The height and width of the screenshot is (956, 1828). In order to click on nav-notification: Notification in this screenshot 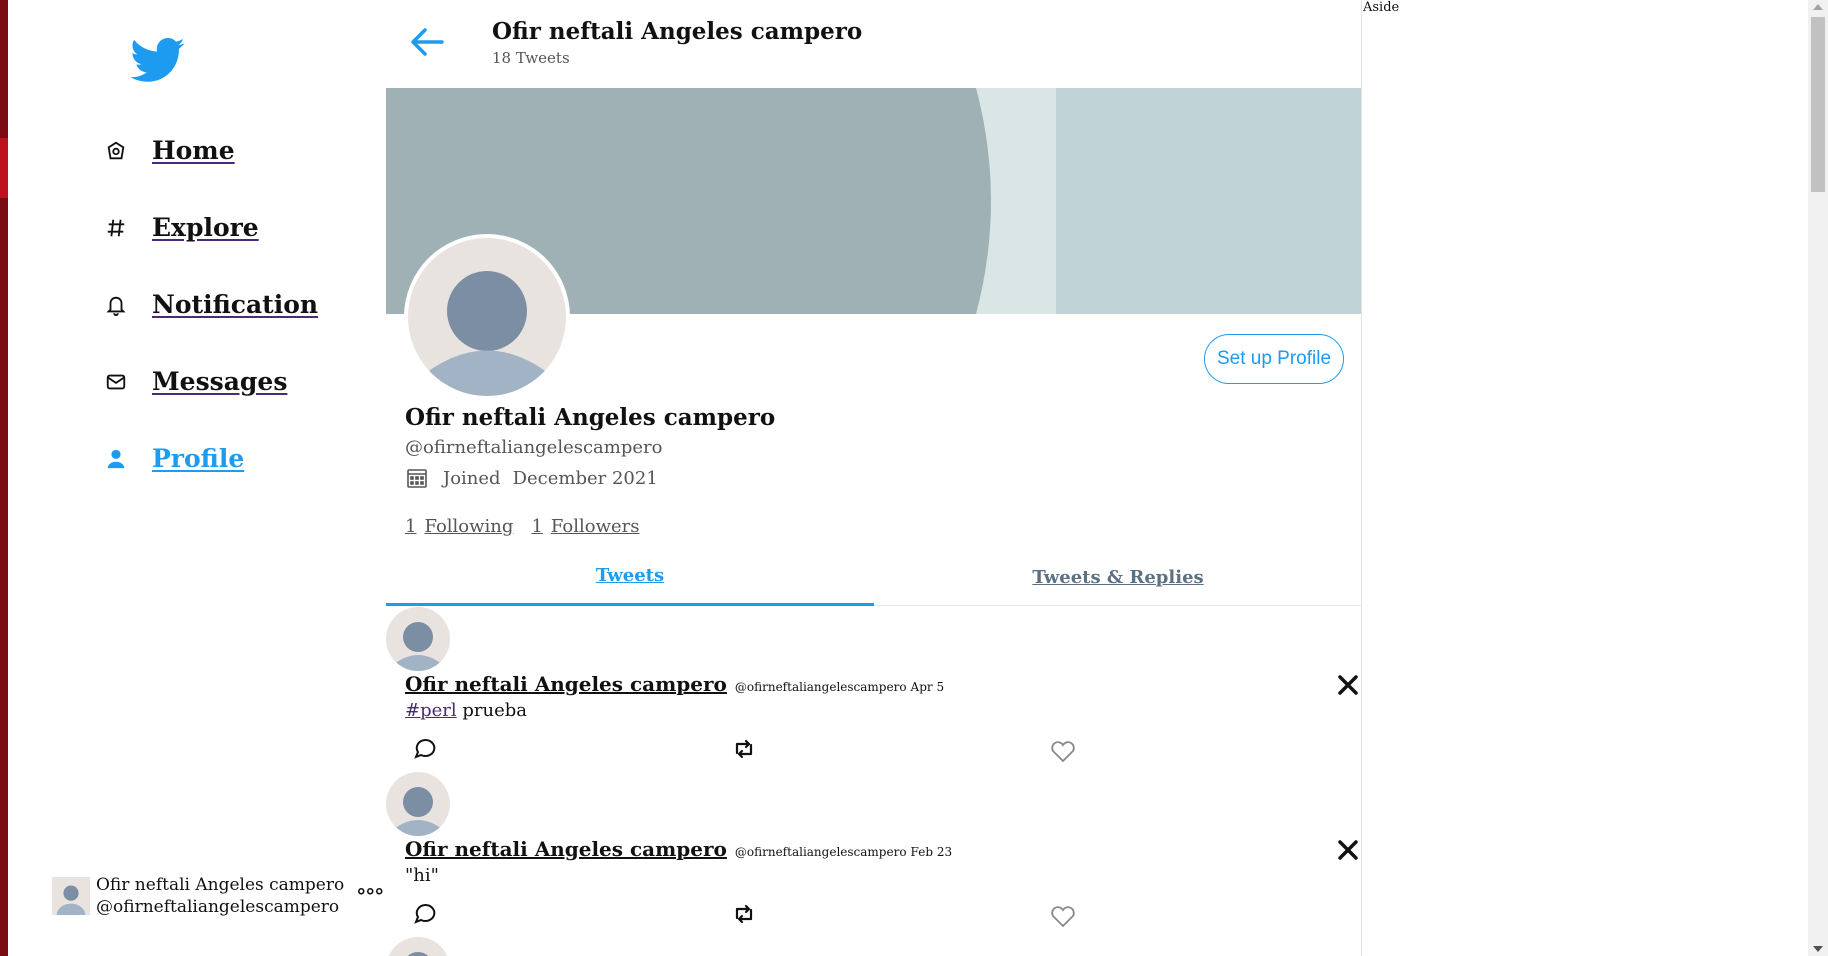, I will do `click(210, 304)`.